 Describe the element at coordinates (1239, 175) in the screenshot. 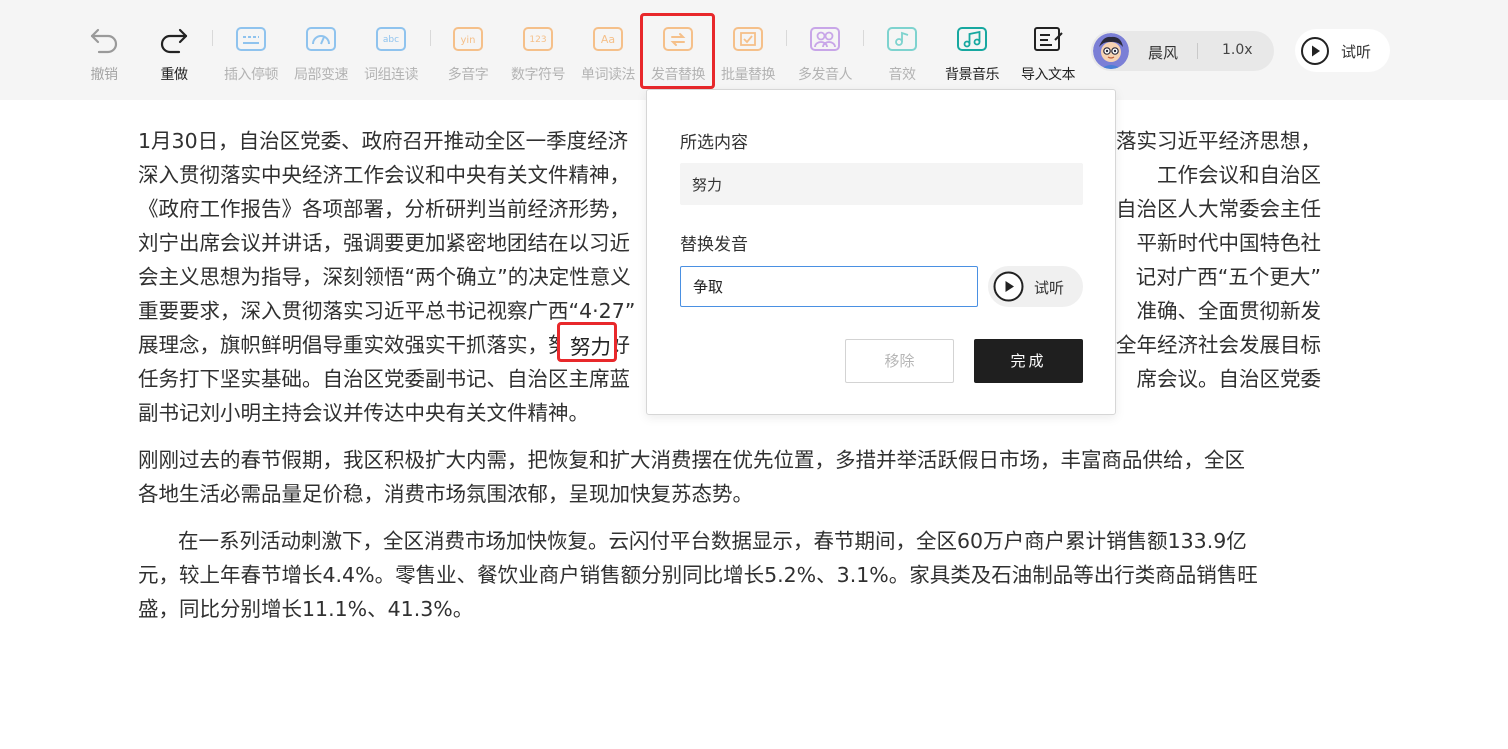

I see `text-line: 工作会议和自治区` at that location.